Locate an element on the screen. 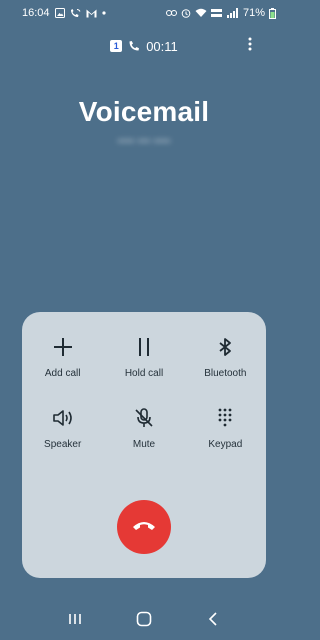 Image resolution: width=320 pixels, height=640 pixels. navigation-bar is located at coordinates (144, 621).